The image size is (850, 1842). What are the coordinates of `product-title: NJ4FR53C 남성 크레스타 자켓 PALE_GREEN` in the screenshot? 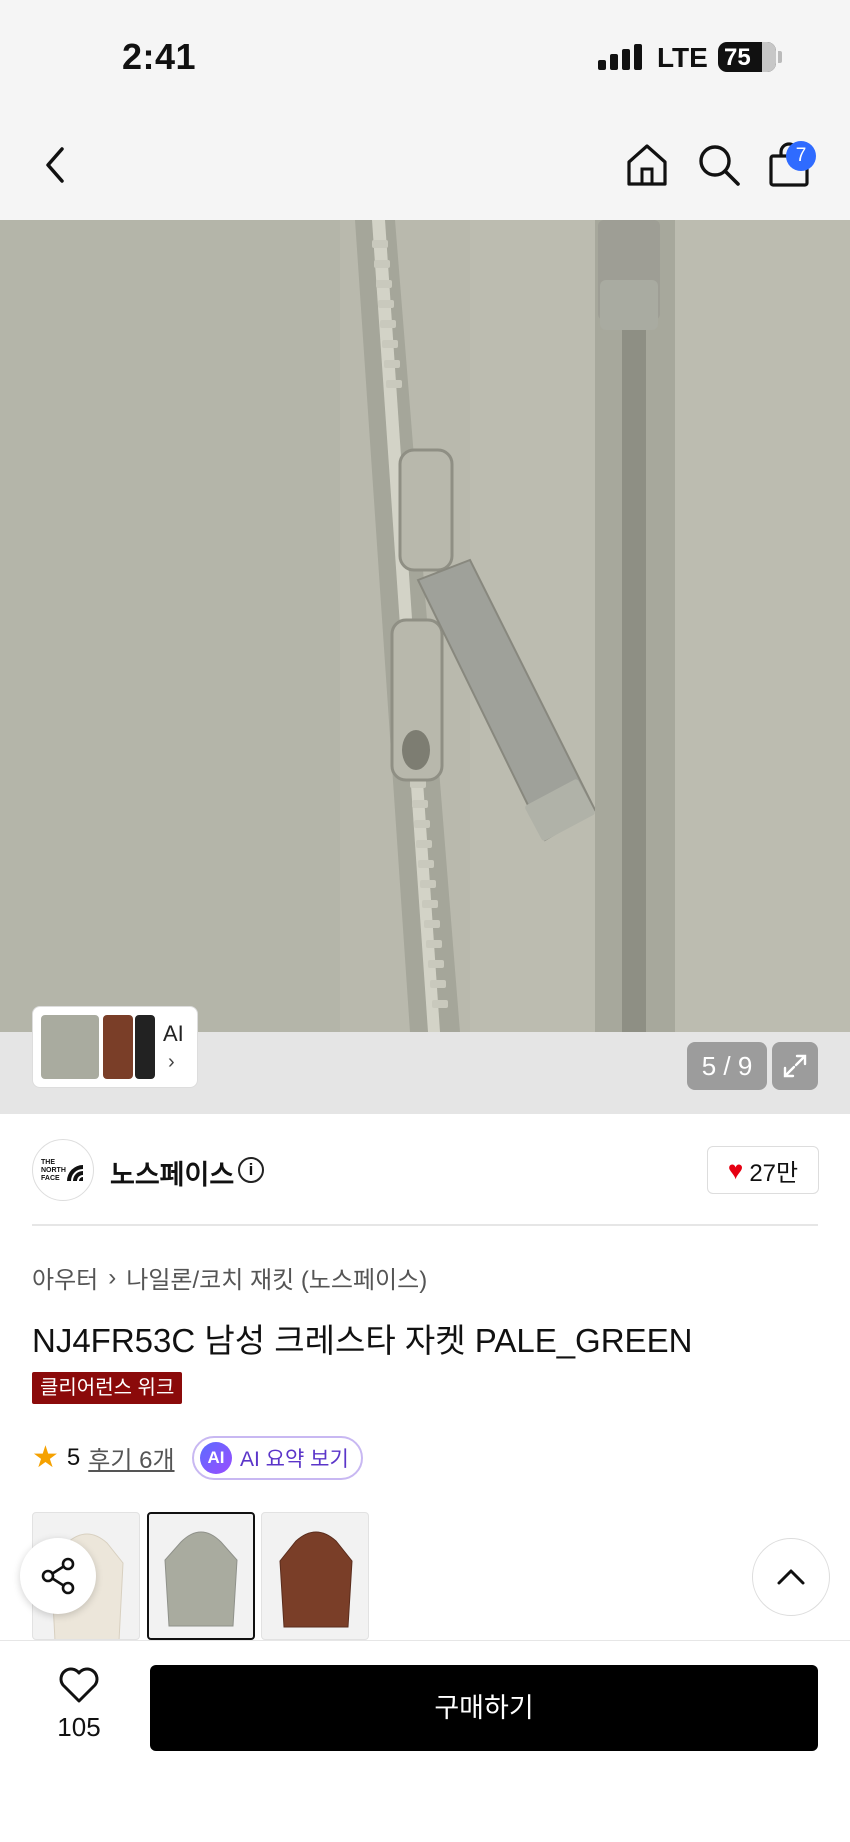 It's located at (362, 1340).